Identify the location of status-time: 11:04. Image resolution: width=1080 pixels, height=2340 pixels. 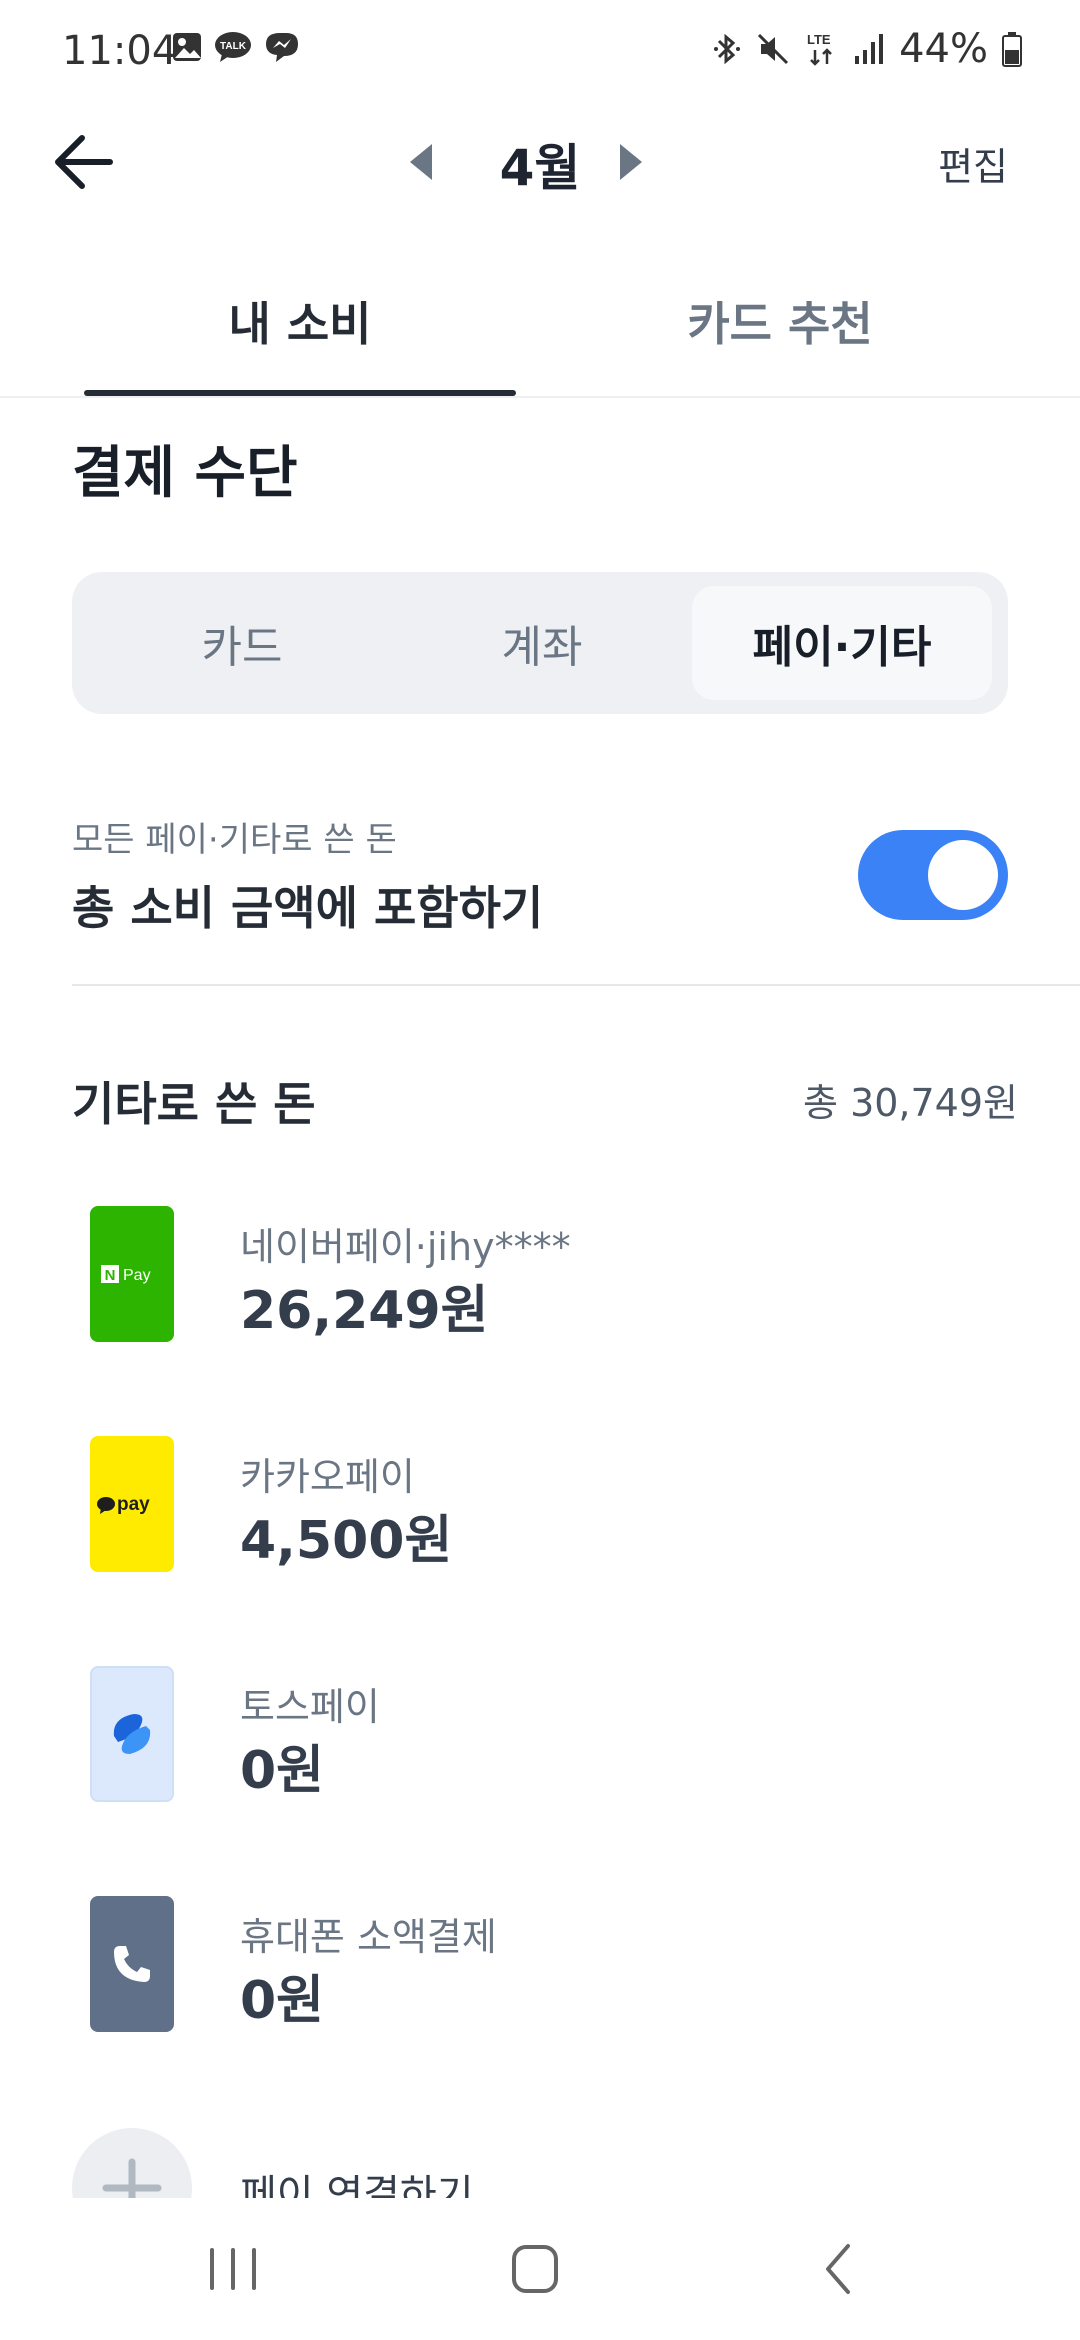
(120, 51).